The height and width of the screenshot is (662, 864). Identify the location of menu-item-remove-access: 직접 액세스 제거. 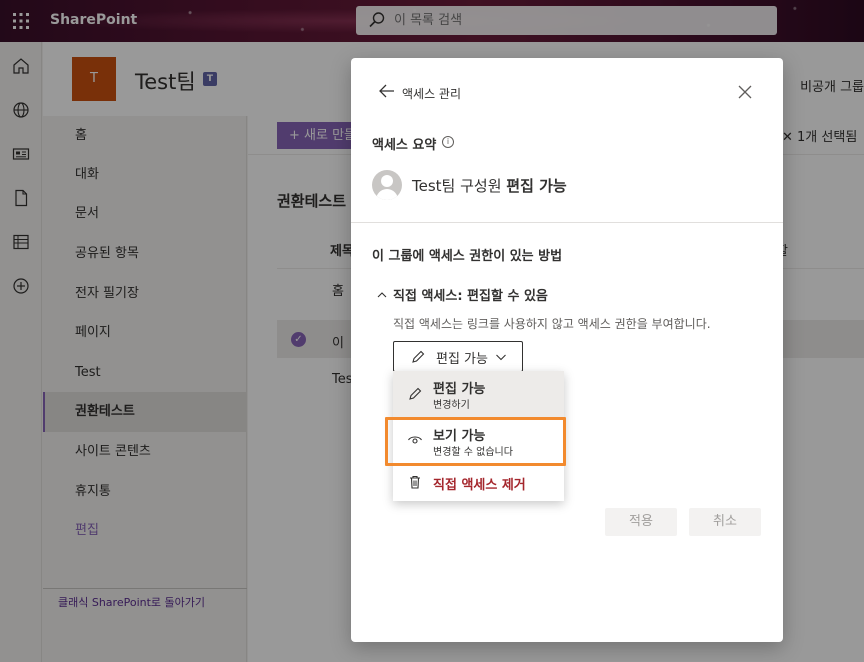
(478, 483).